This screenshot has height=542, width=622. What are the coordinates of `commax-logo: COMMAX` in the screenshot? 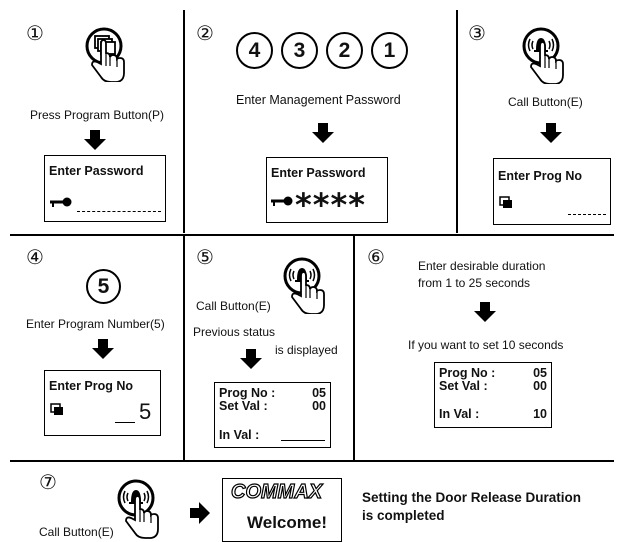 It's located at (276, 491).